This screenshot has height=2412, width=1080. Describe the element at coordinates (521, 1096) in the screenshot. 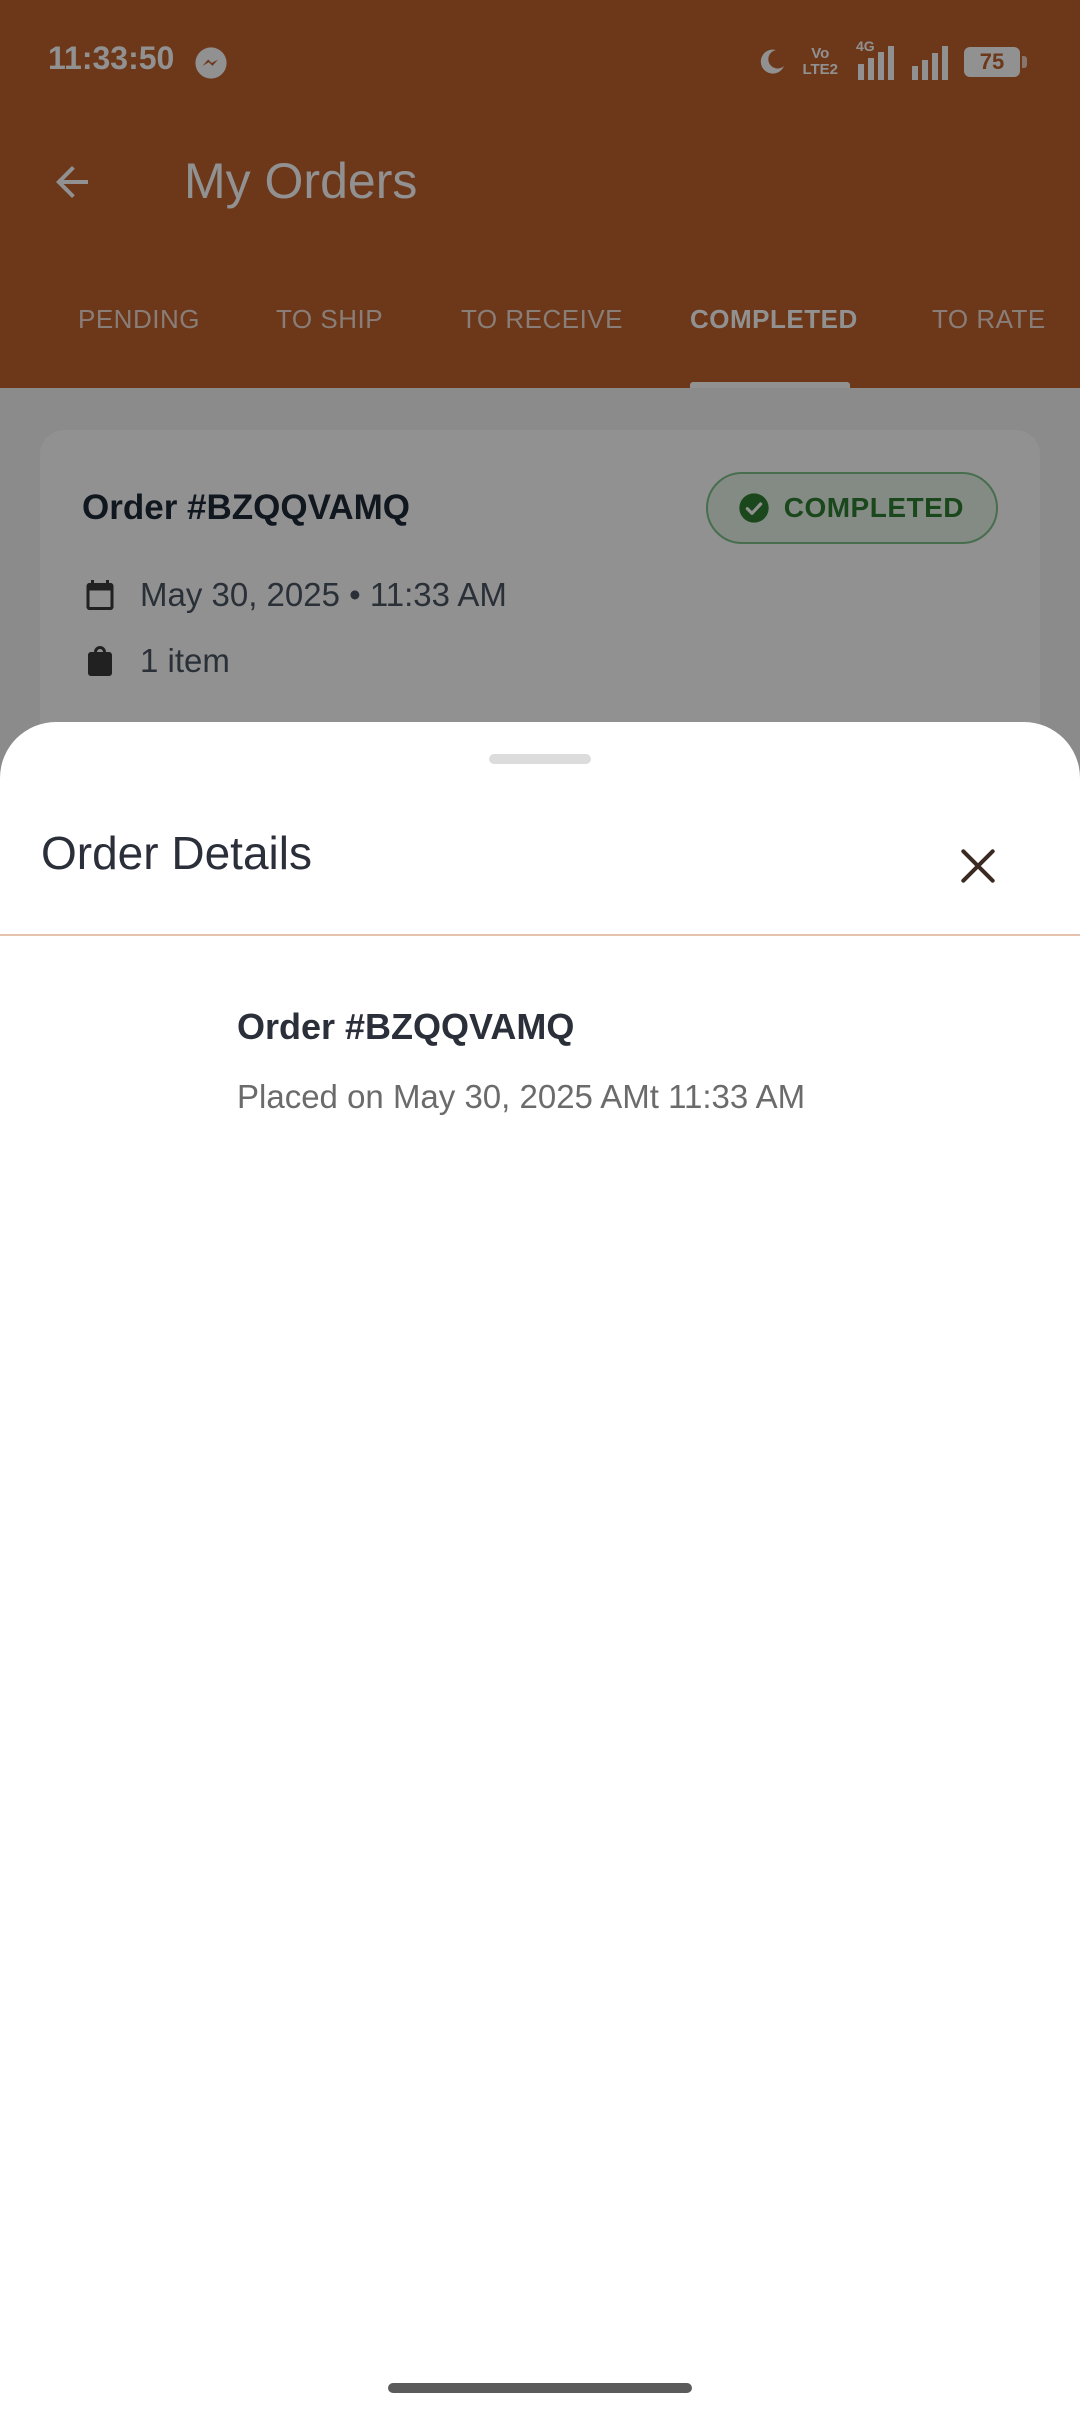

I see `detail-placed-date: Placed on May 30, 2025 AMt 11:33 AM` at that location.